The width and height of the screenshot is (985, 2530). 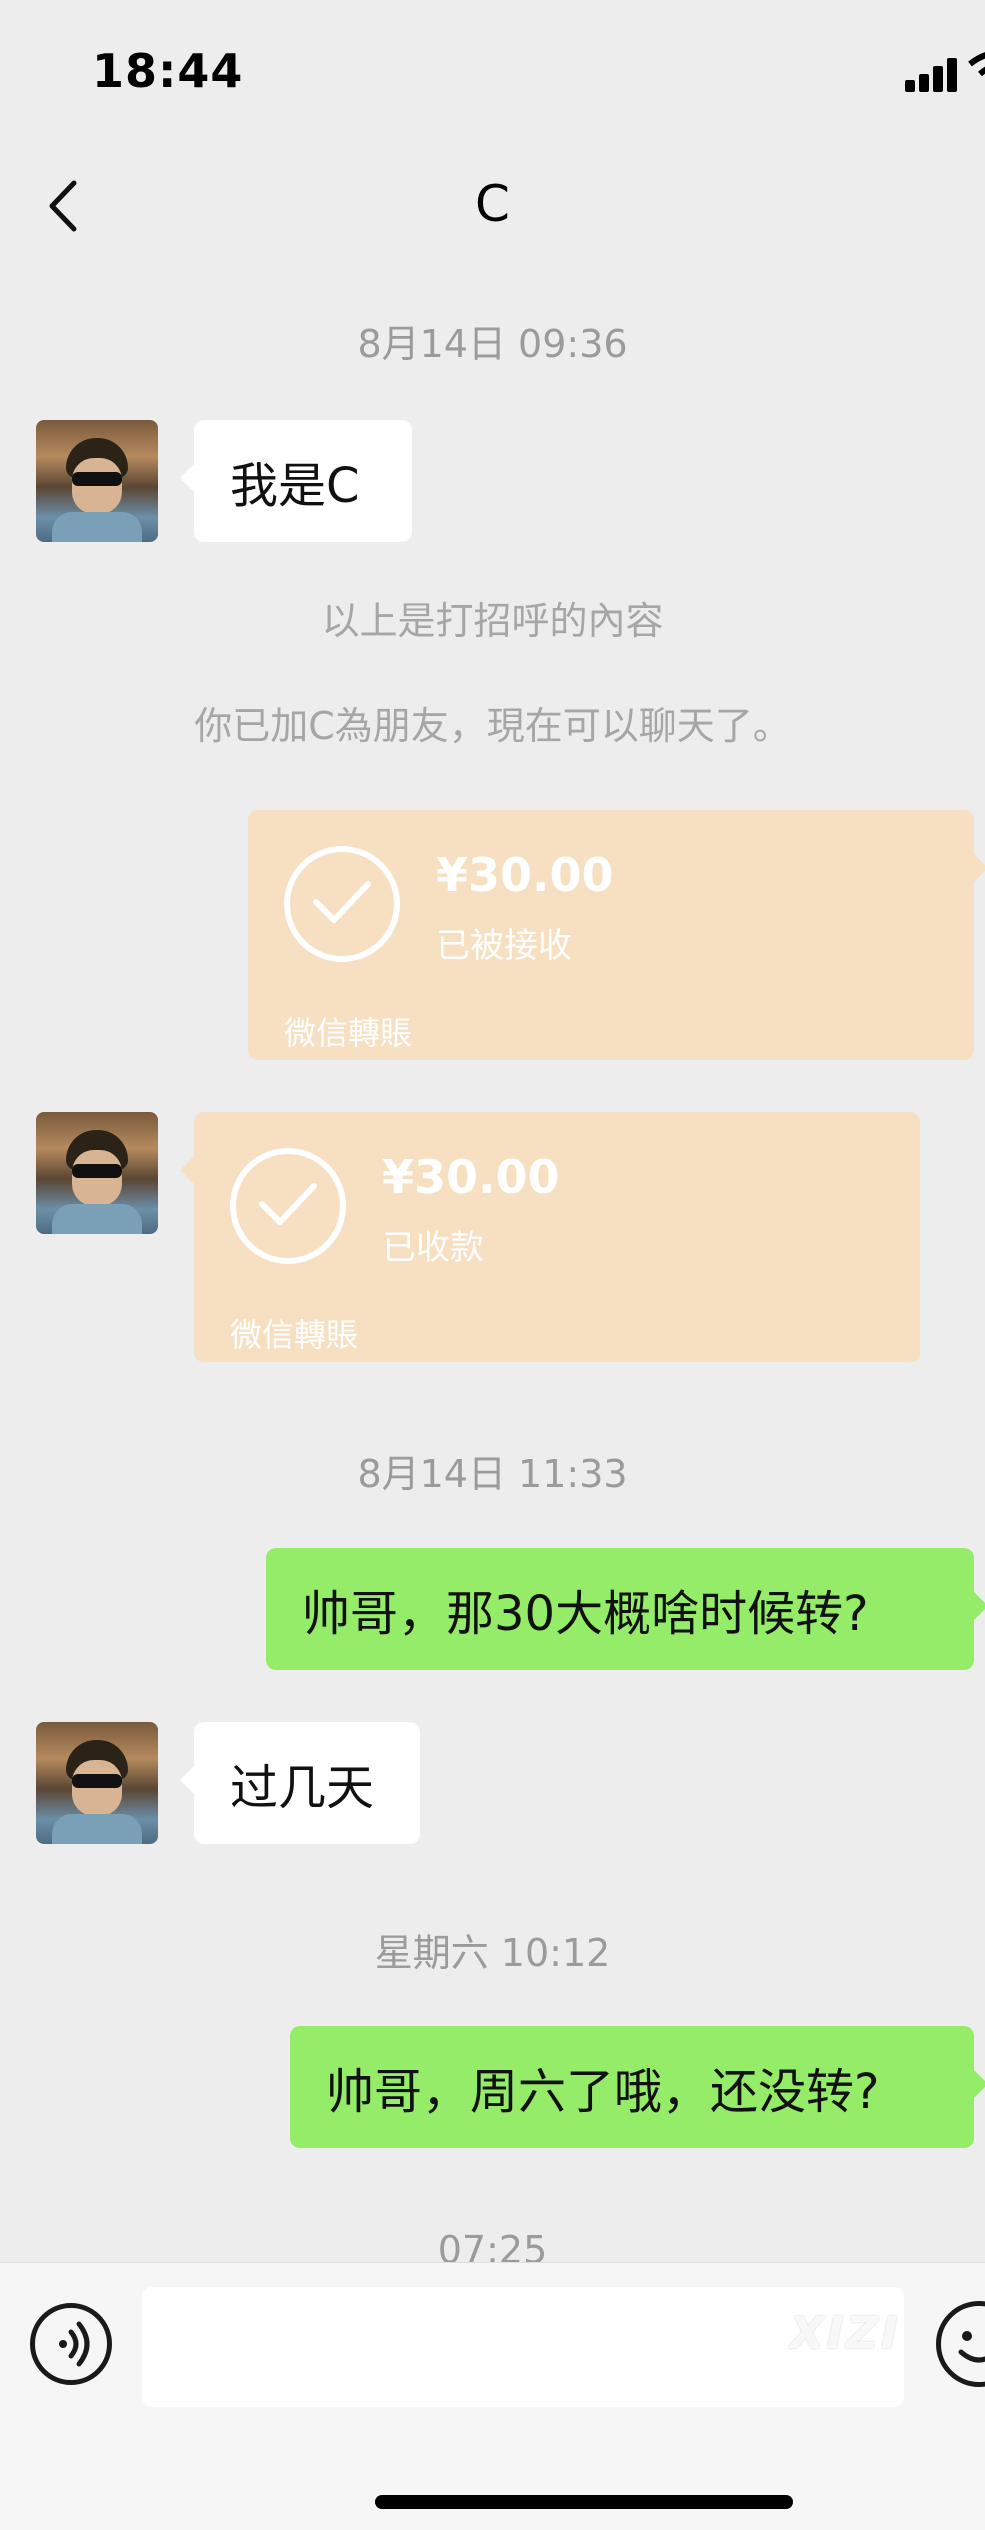 What do you see at coordinates (550, 1237) in the screenshot?
I see `transfer-card-received: ¥30.00 已收款 微信轉賬` at bounding box center [550, 1237].